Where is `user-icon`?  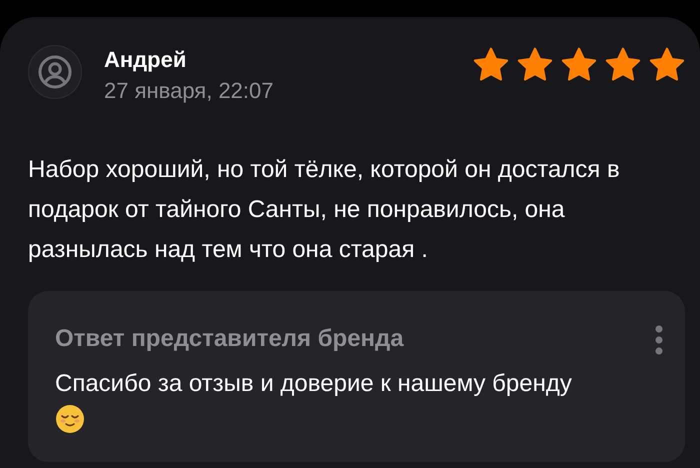 user-icon is located at coordinates (55, 72).